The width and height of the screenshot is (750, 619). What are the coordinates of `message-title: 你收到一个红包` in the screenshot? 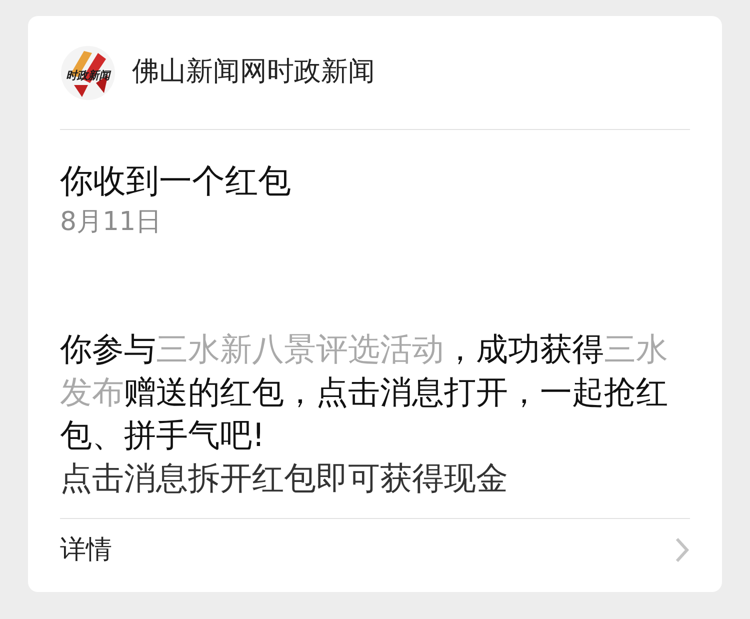 It's located at (176, 181).